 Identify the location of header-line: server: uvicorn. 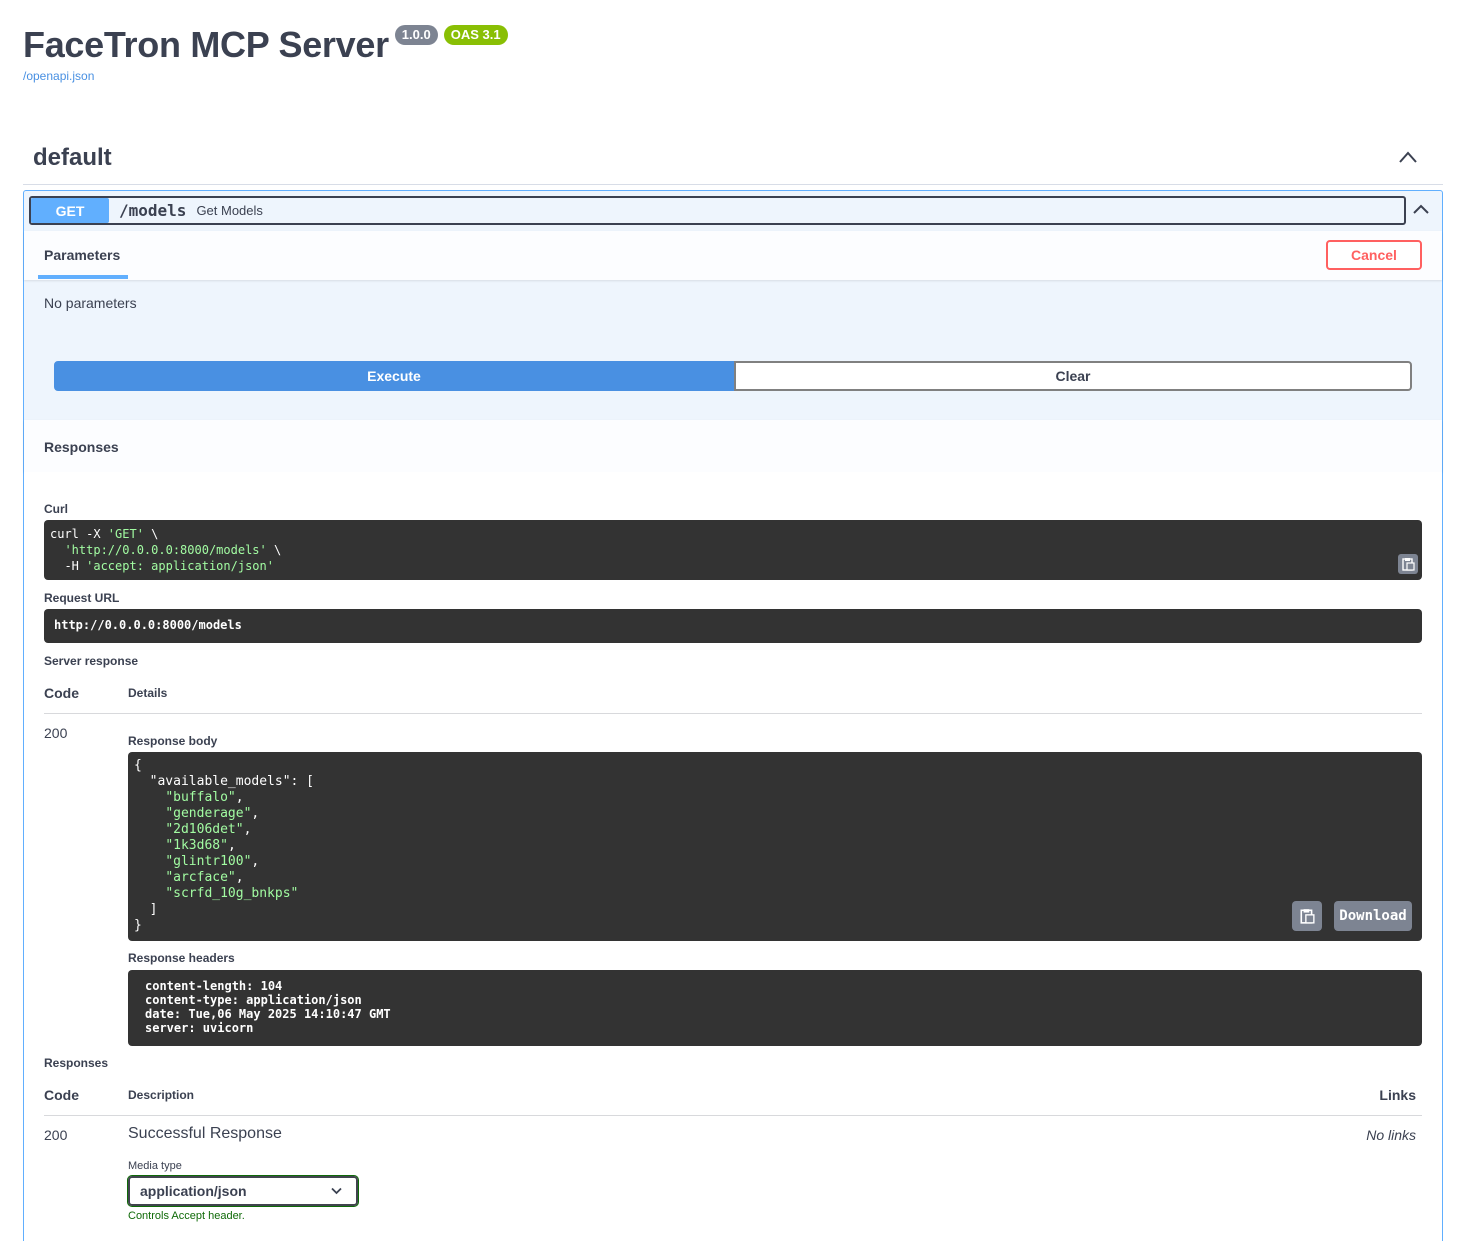
(199, 1028).